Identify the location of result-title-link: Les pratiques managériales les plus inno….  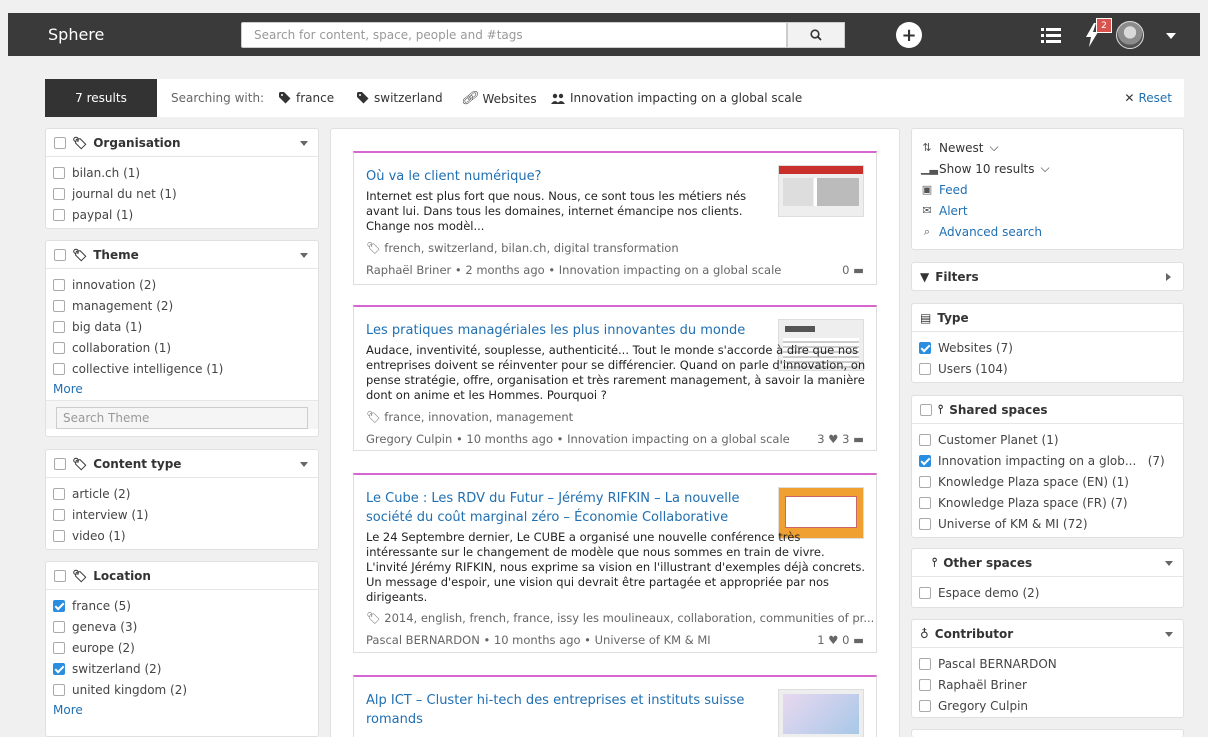
(576, 330).